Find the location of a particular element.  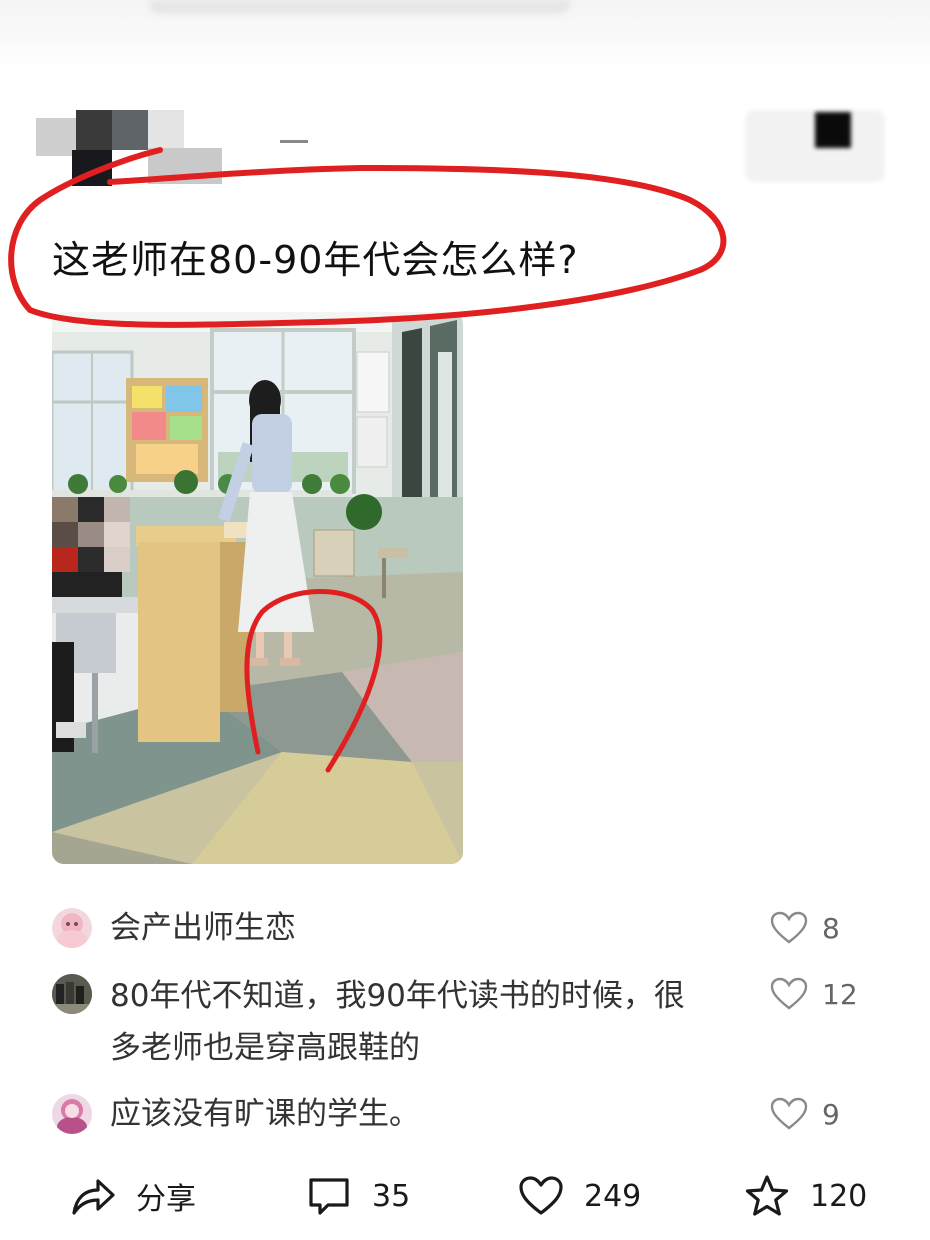

comment-like-button: 8 is located at coordinates (825, 928).